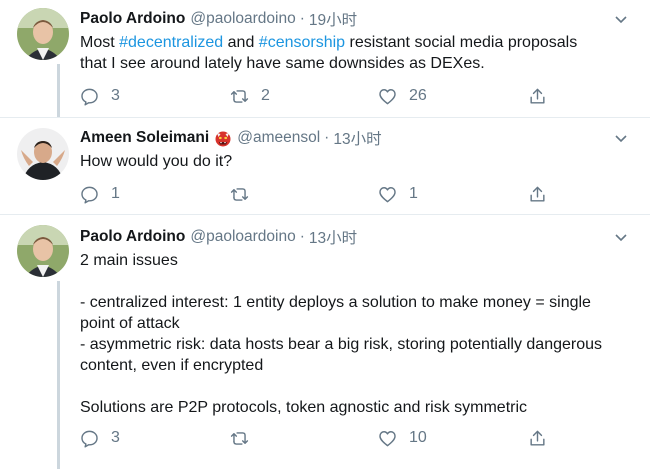  What do you see at coordinates (250, 96) in the screenshot?
I see `retweet-button: 2` at bounding box center [250, 96].